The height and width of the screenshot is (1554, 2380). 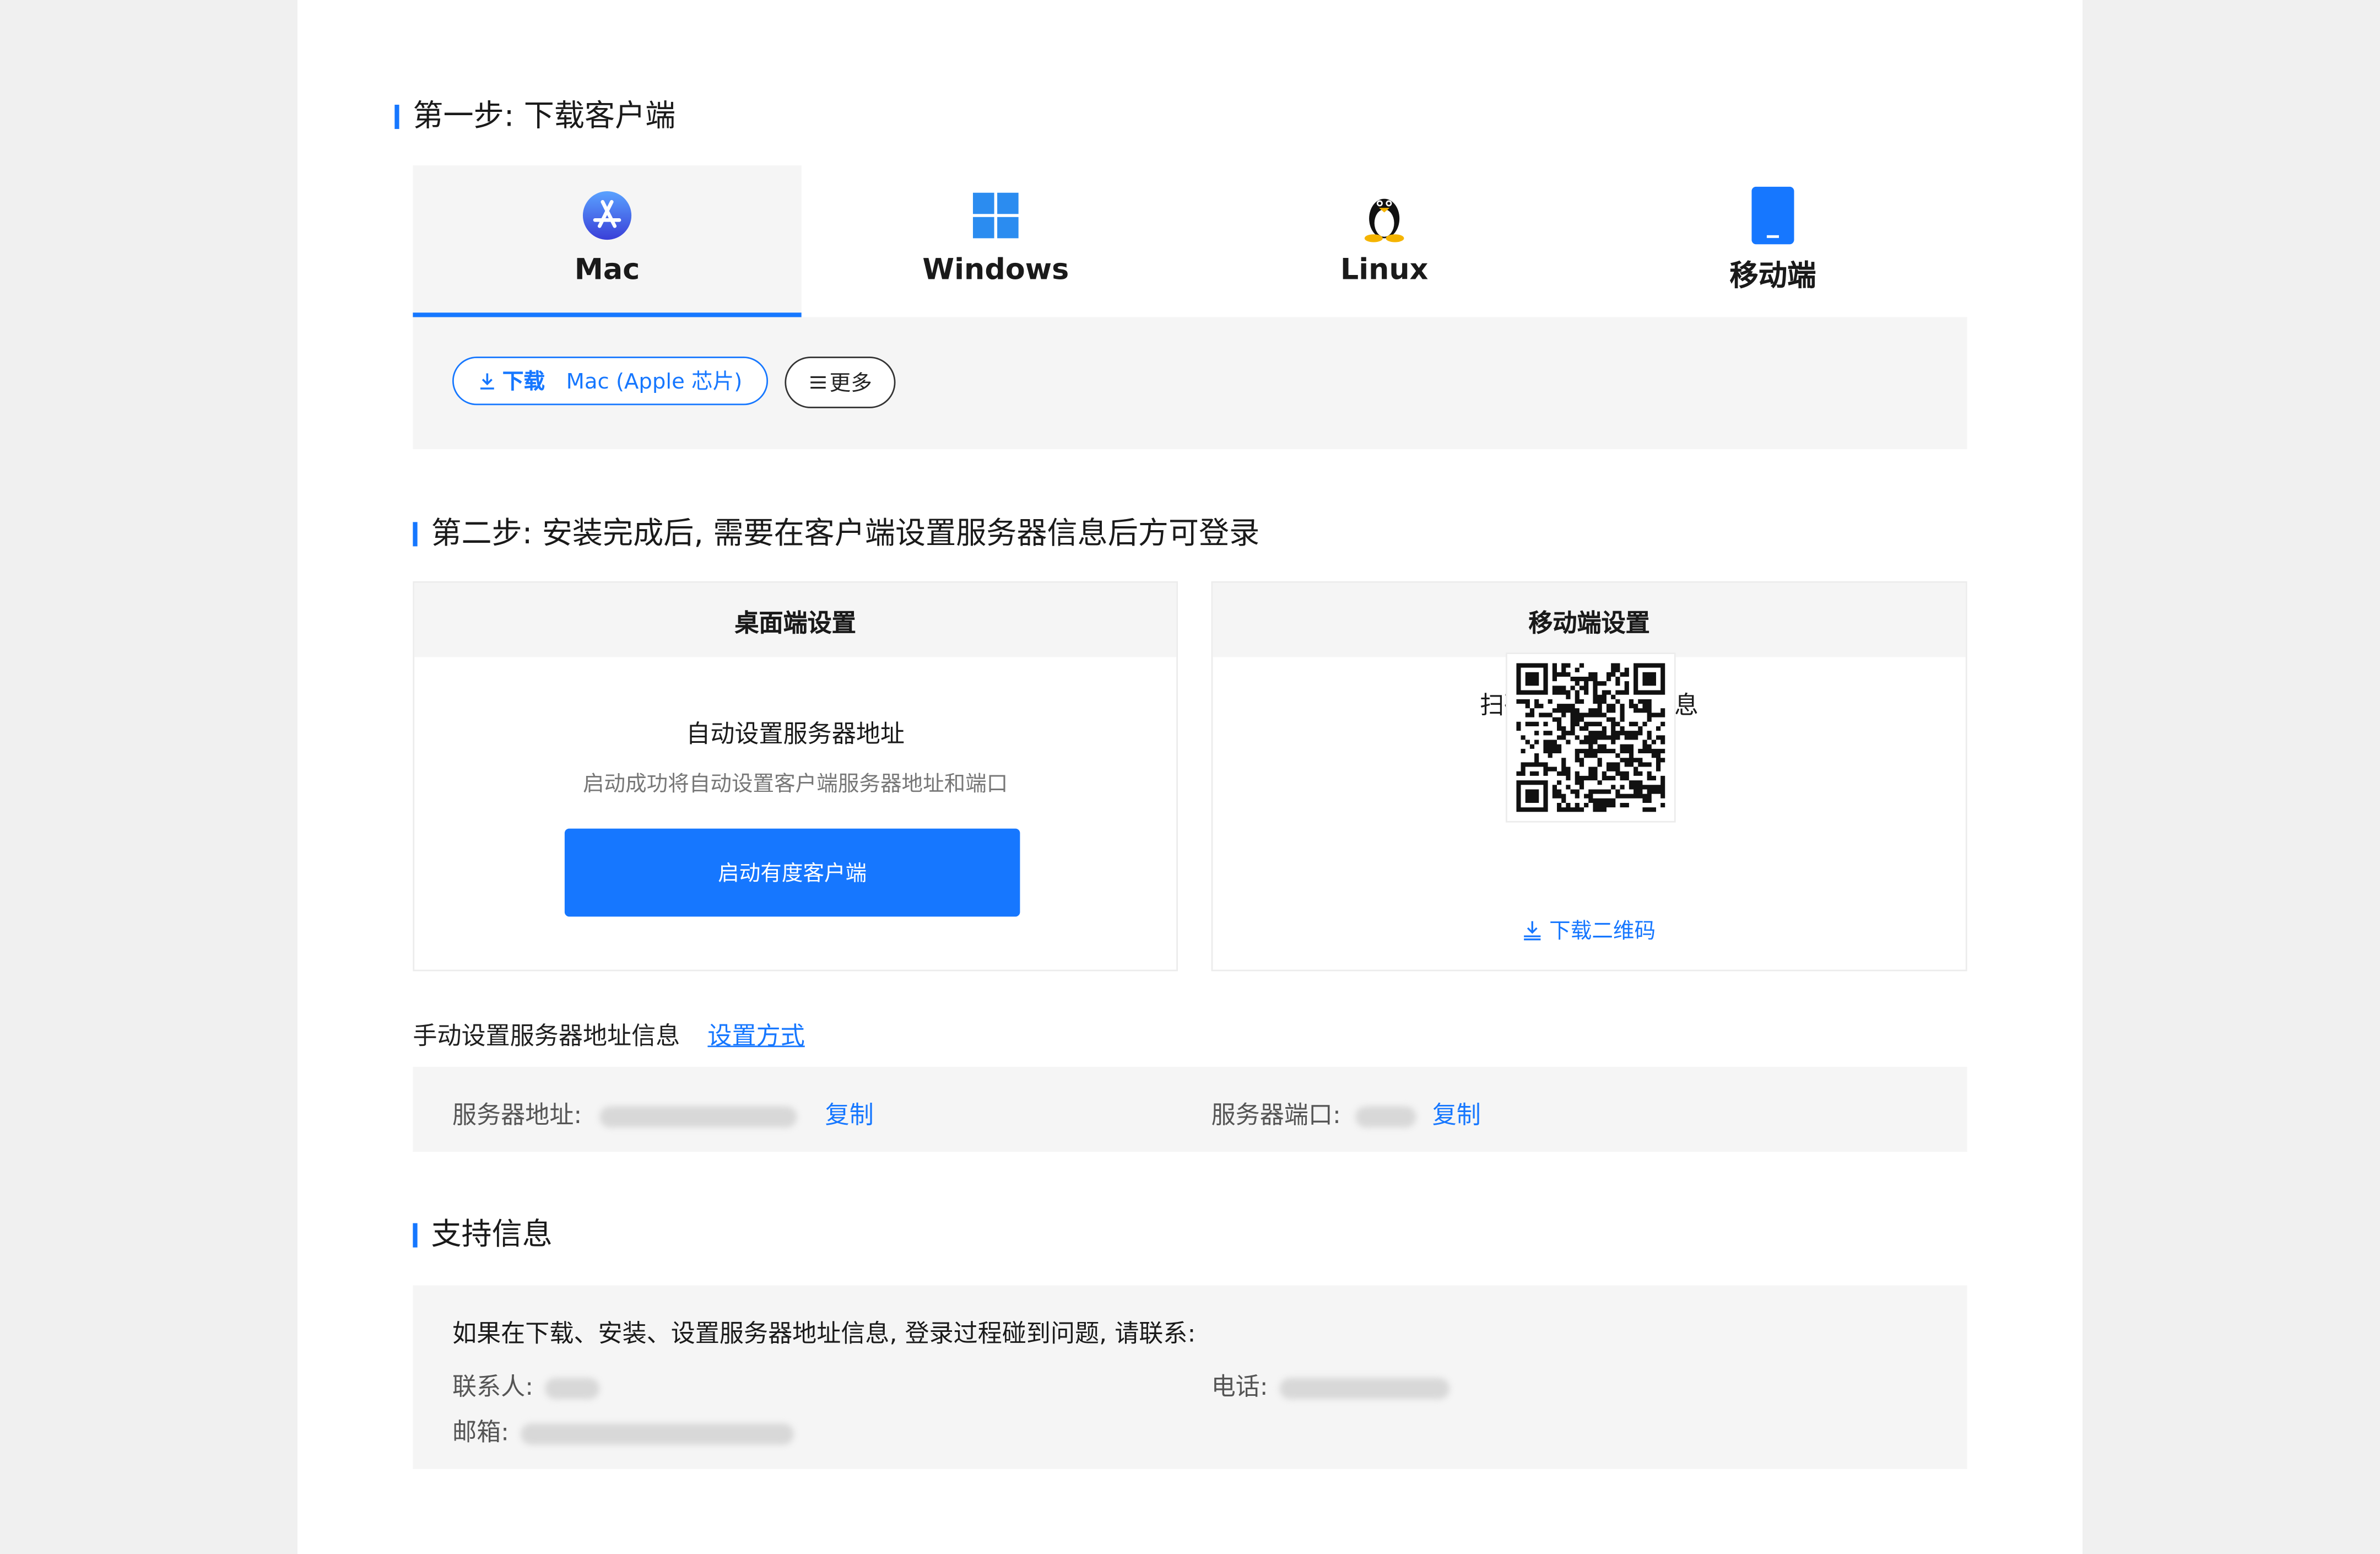 I want to click on mobile-settings-card: 移动端设置 扫码设置服务器信息 下载二维码, so click(x=1589, y=776).